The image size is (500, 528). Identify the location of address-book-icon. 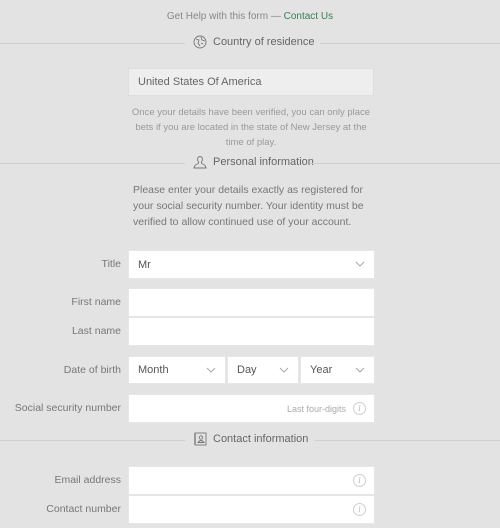
(200, 439).